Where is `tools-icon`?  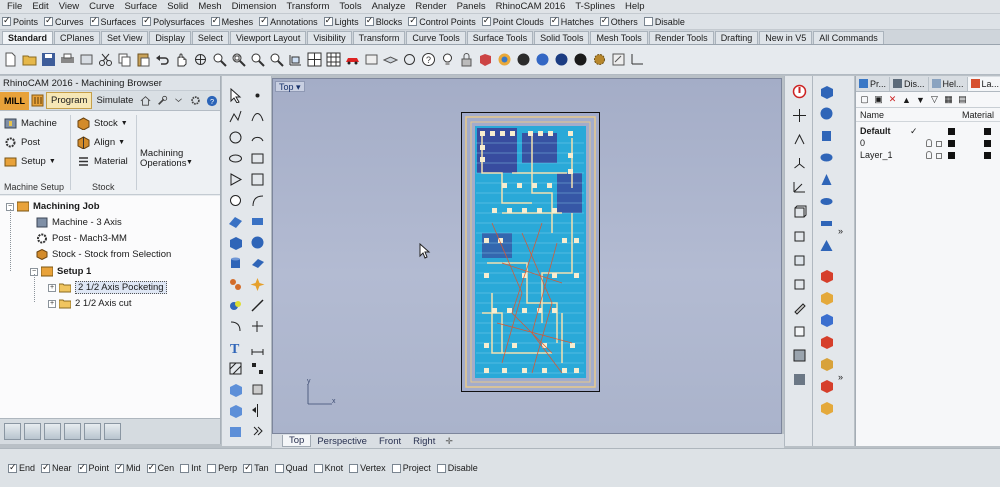
tools-icon is located at coordinates (72, 431).